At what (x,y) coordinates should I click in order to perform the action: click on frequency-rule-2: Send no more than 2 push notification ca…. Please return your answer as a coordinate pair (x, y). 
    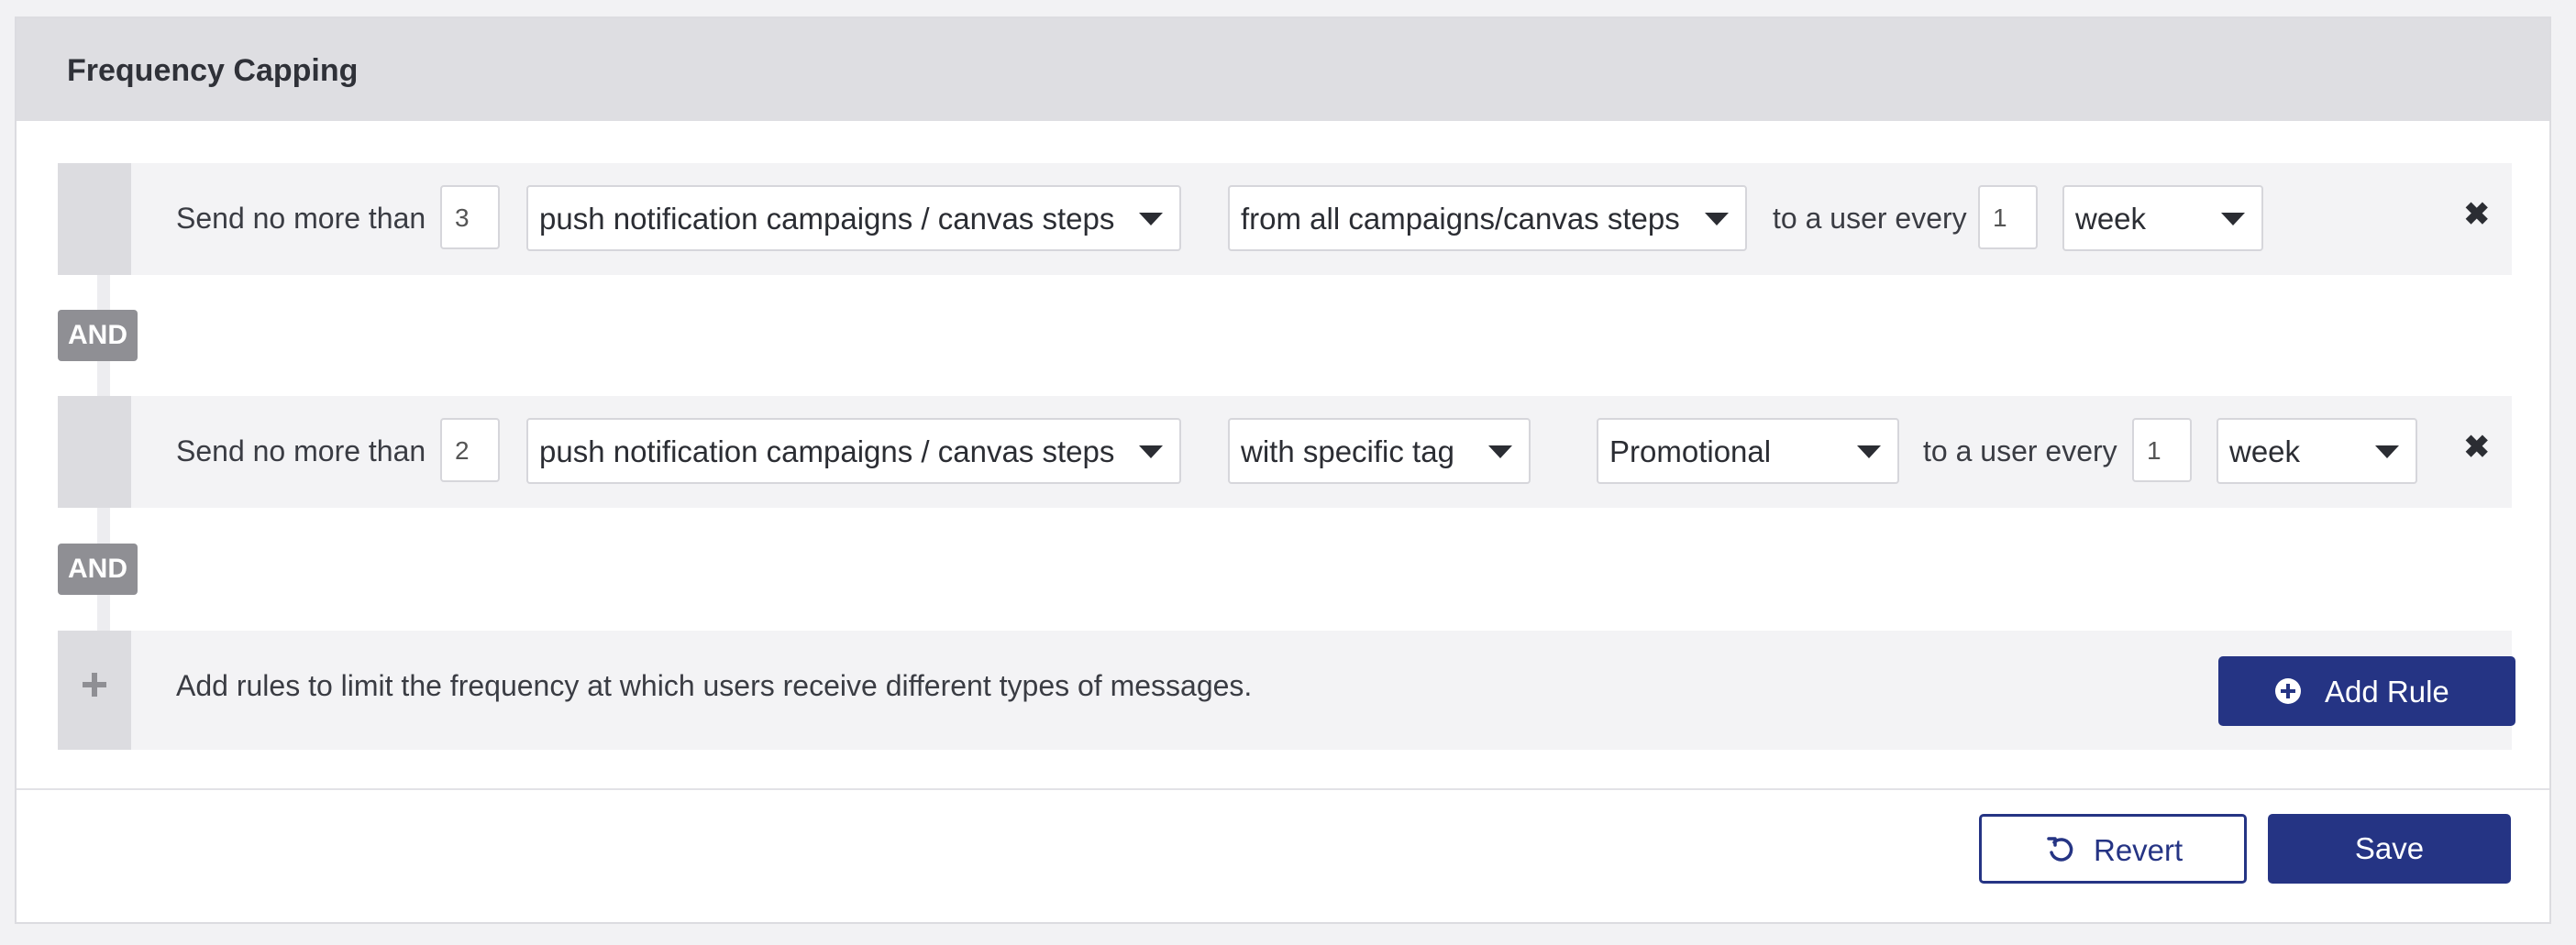
    Looking at the image, I should click on (1285, 452).